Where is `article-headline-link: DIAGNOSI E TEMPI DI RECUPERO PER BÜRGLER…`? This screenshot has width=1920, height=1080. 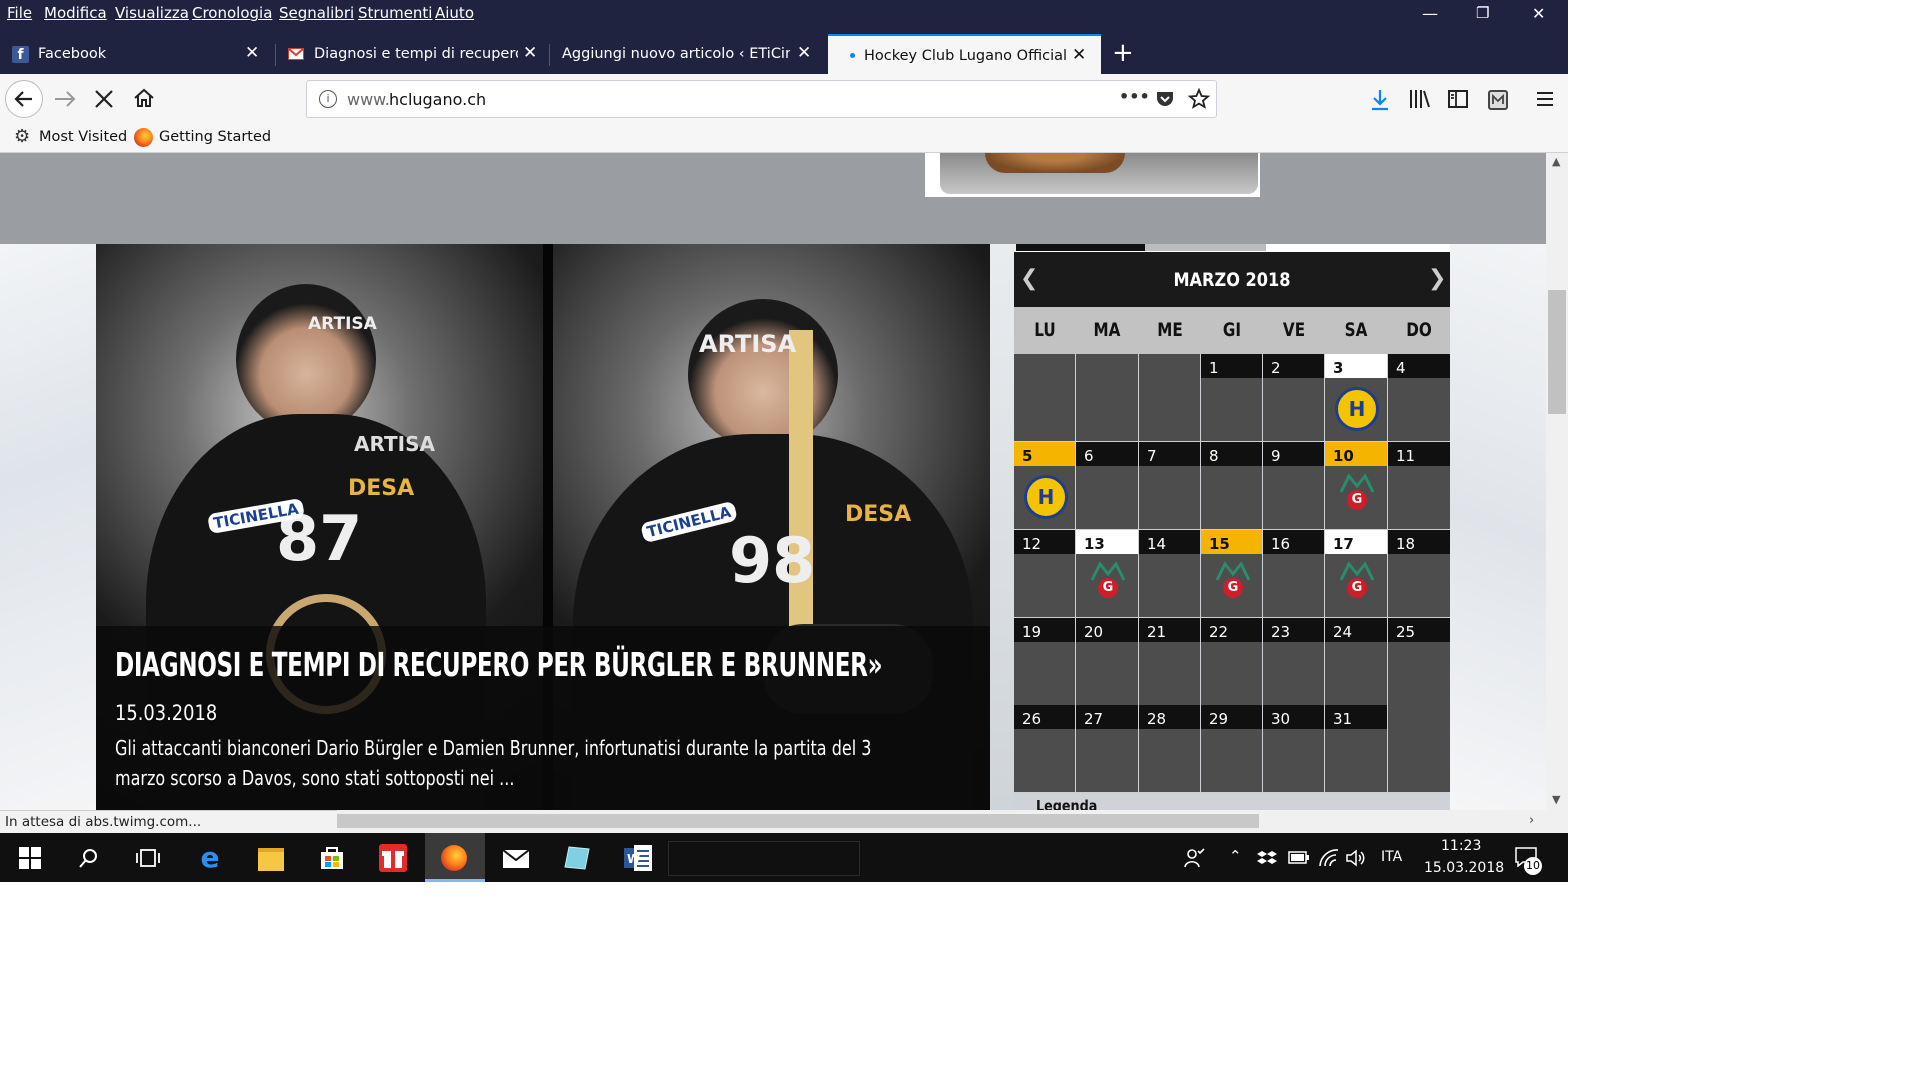
article-headline-link: DIAGNOSI E TEMPI DI RECUPERO PER BÜRGLER… is located at coordinates (499, 664).